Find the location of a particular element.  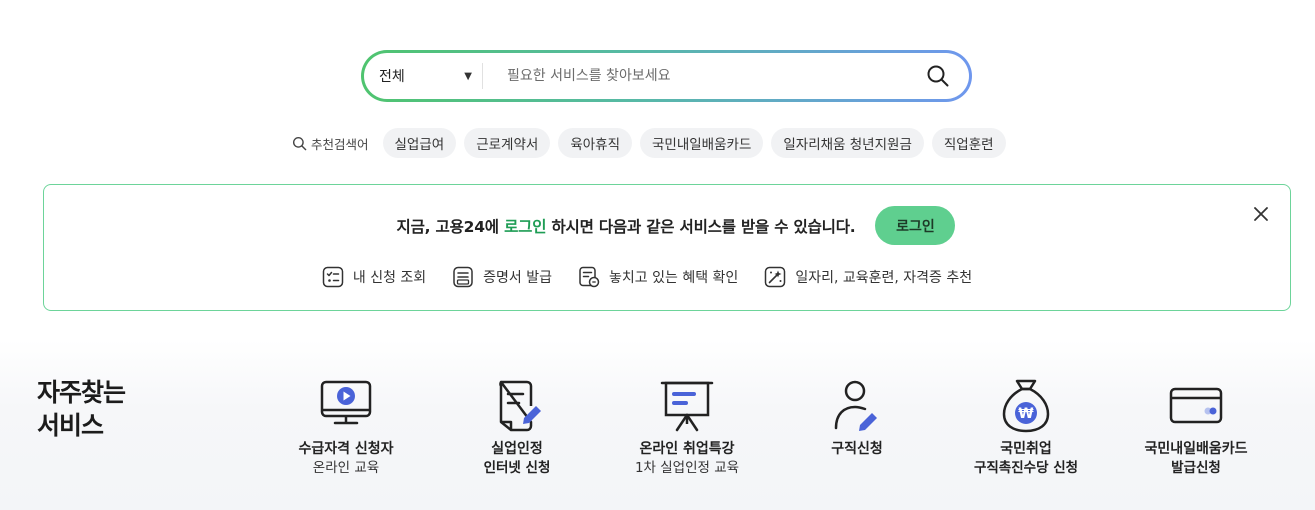

service-unemployment-recognition: 실업인정 인터넷 신청 is located at coordinates (517, 427).